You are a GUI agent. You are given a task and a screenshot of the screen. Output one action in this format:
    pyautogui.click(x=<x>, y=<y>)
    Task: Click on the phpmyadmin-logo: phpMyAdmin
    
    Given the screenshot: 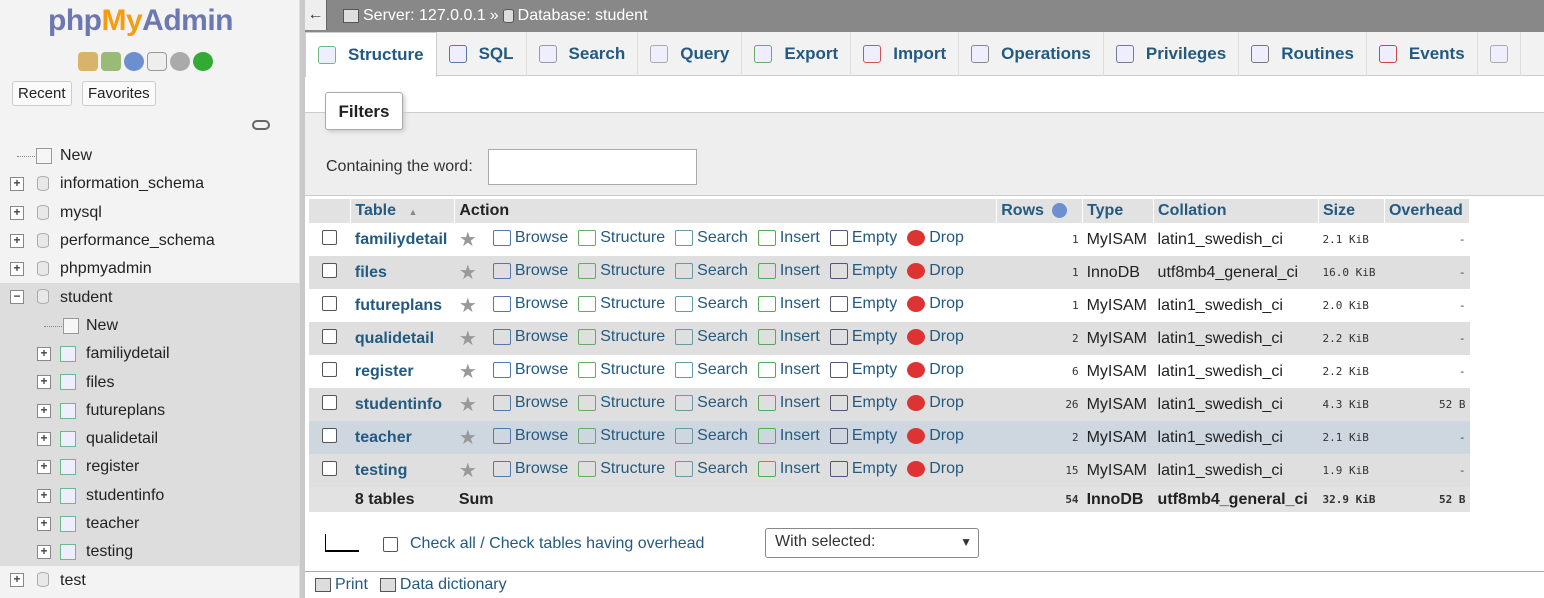 What is the action you would take?
    pyautogui.click(x=140, y=21)
    